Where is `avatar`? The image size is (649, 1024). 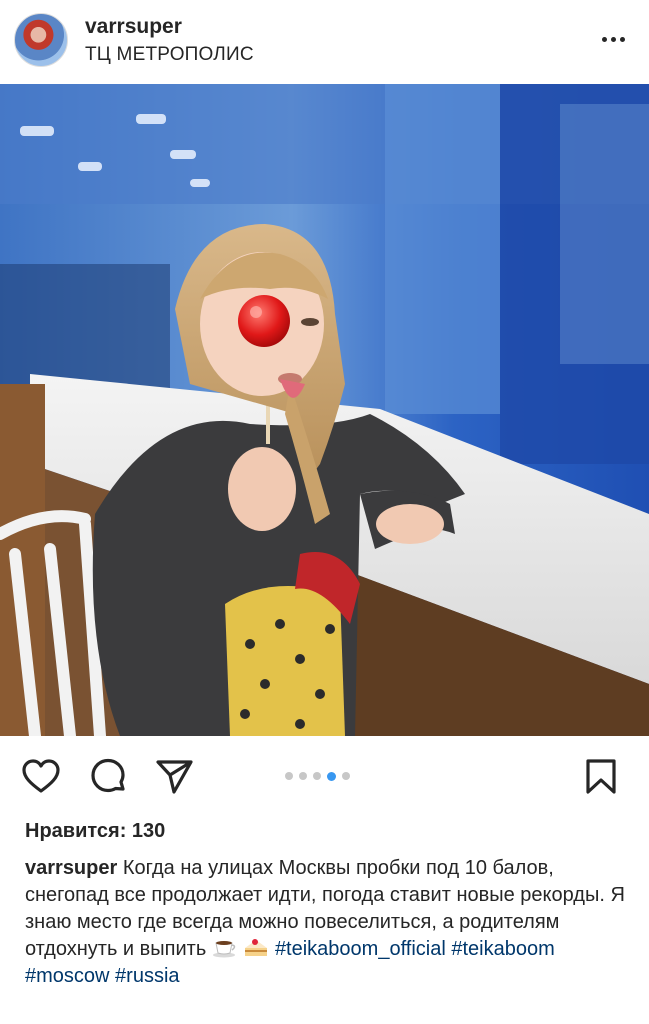
avatar is located at coordinates (41, 40).